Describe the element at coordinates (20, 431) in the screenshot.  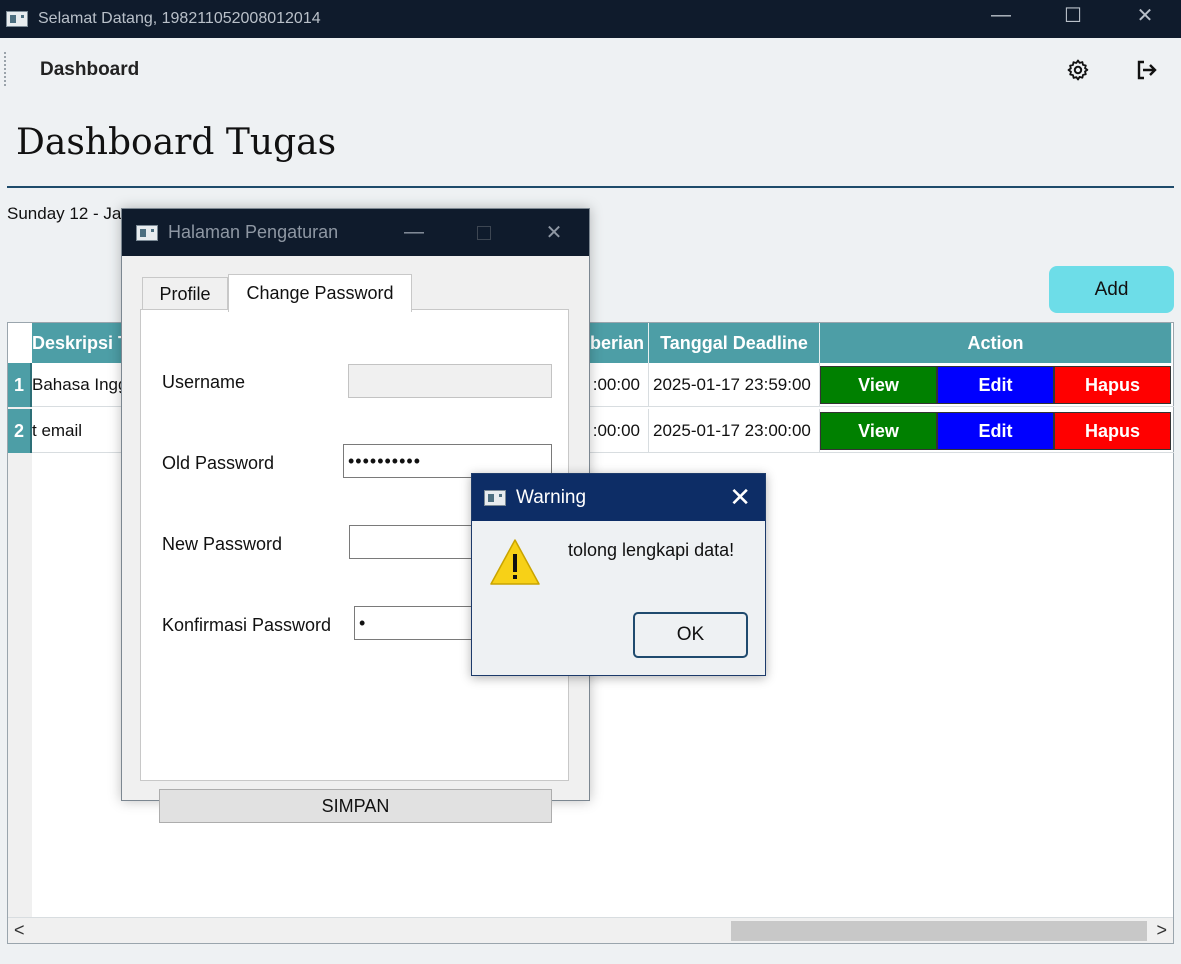
I see `row-number: 2` at that location.